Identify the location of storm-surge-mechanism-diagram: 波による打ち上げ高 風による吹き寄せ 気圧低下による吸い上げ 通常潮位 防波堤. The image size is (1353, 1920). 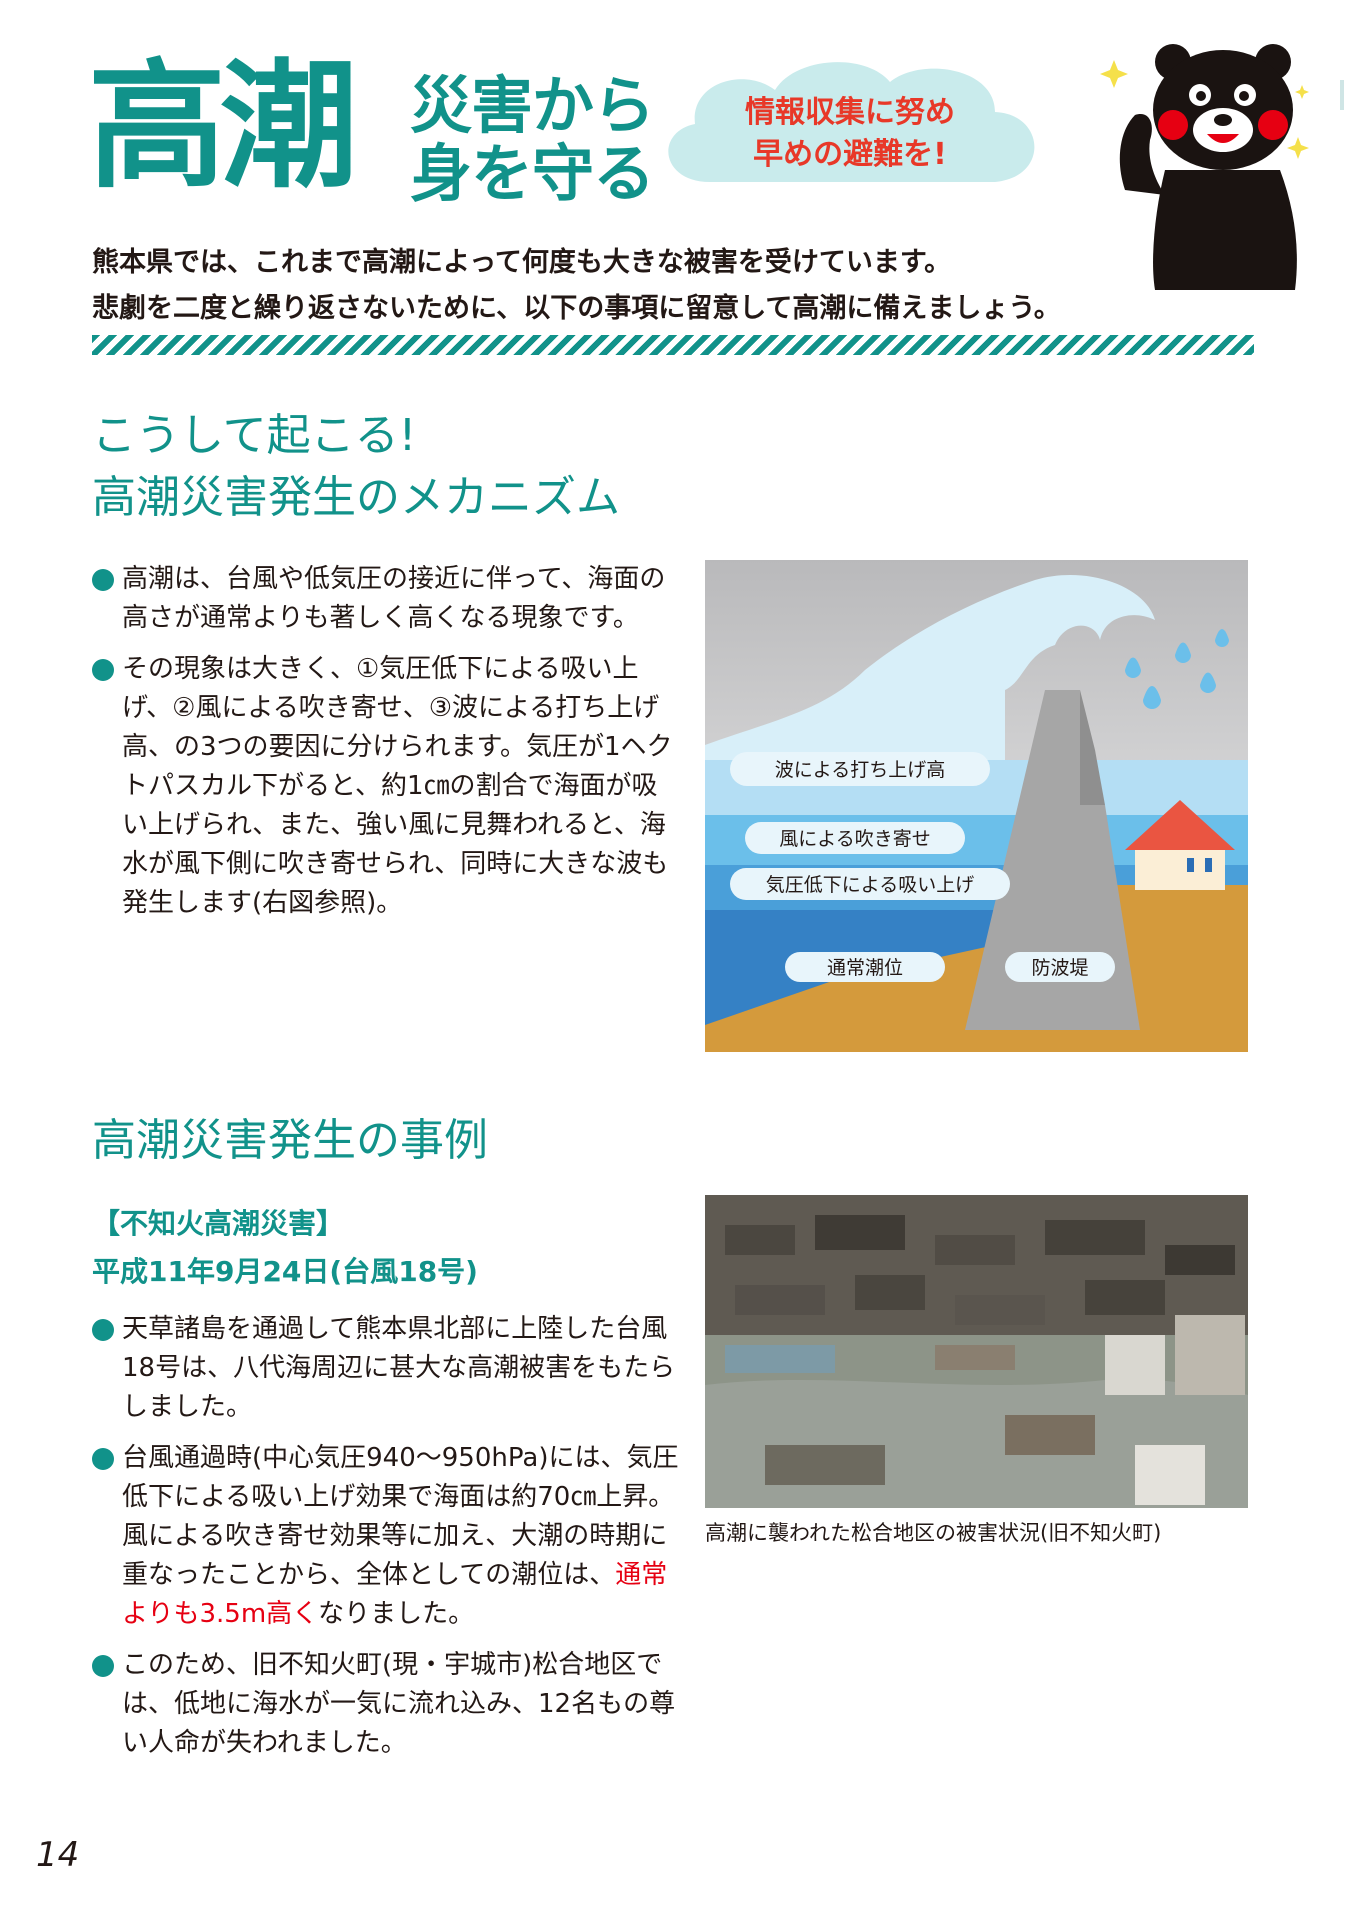
(976, 806).